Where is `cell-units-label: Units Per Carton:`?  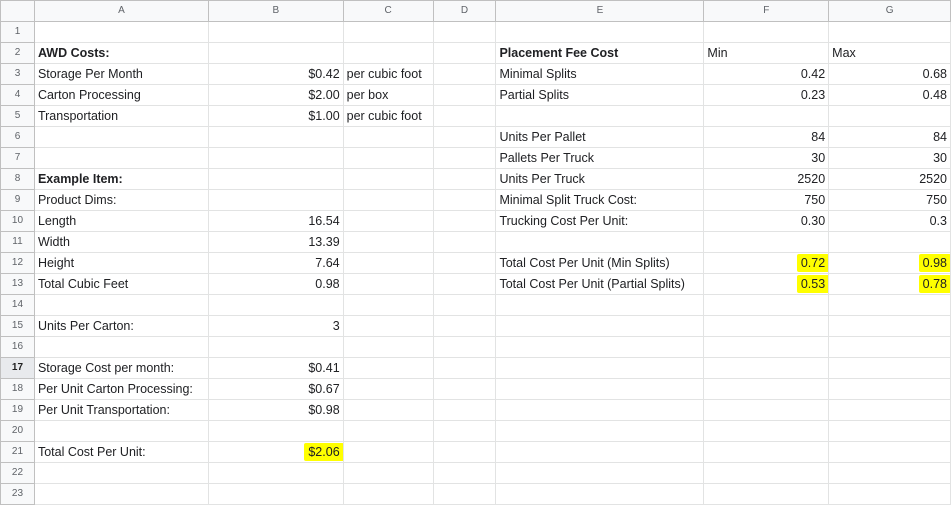
cell-units-label: Units Per Carton: is located at coordinates (121, 326).